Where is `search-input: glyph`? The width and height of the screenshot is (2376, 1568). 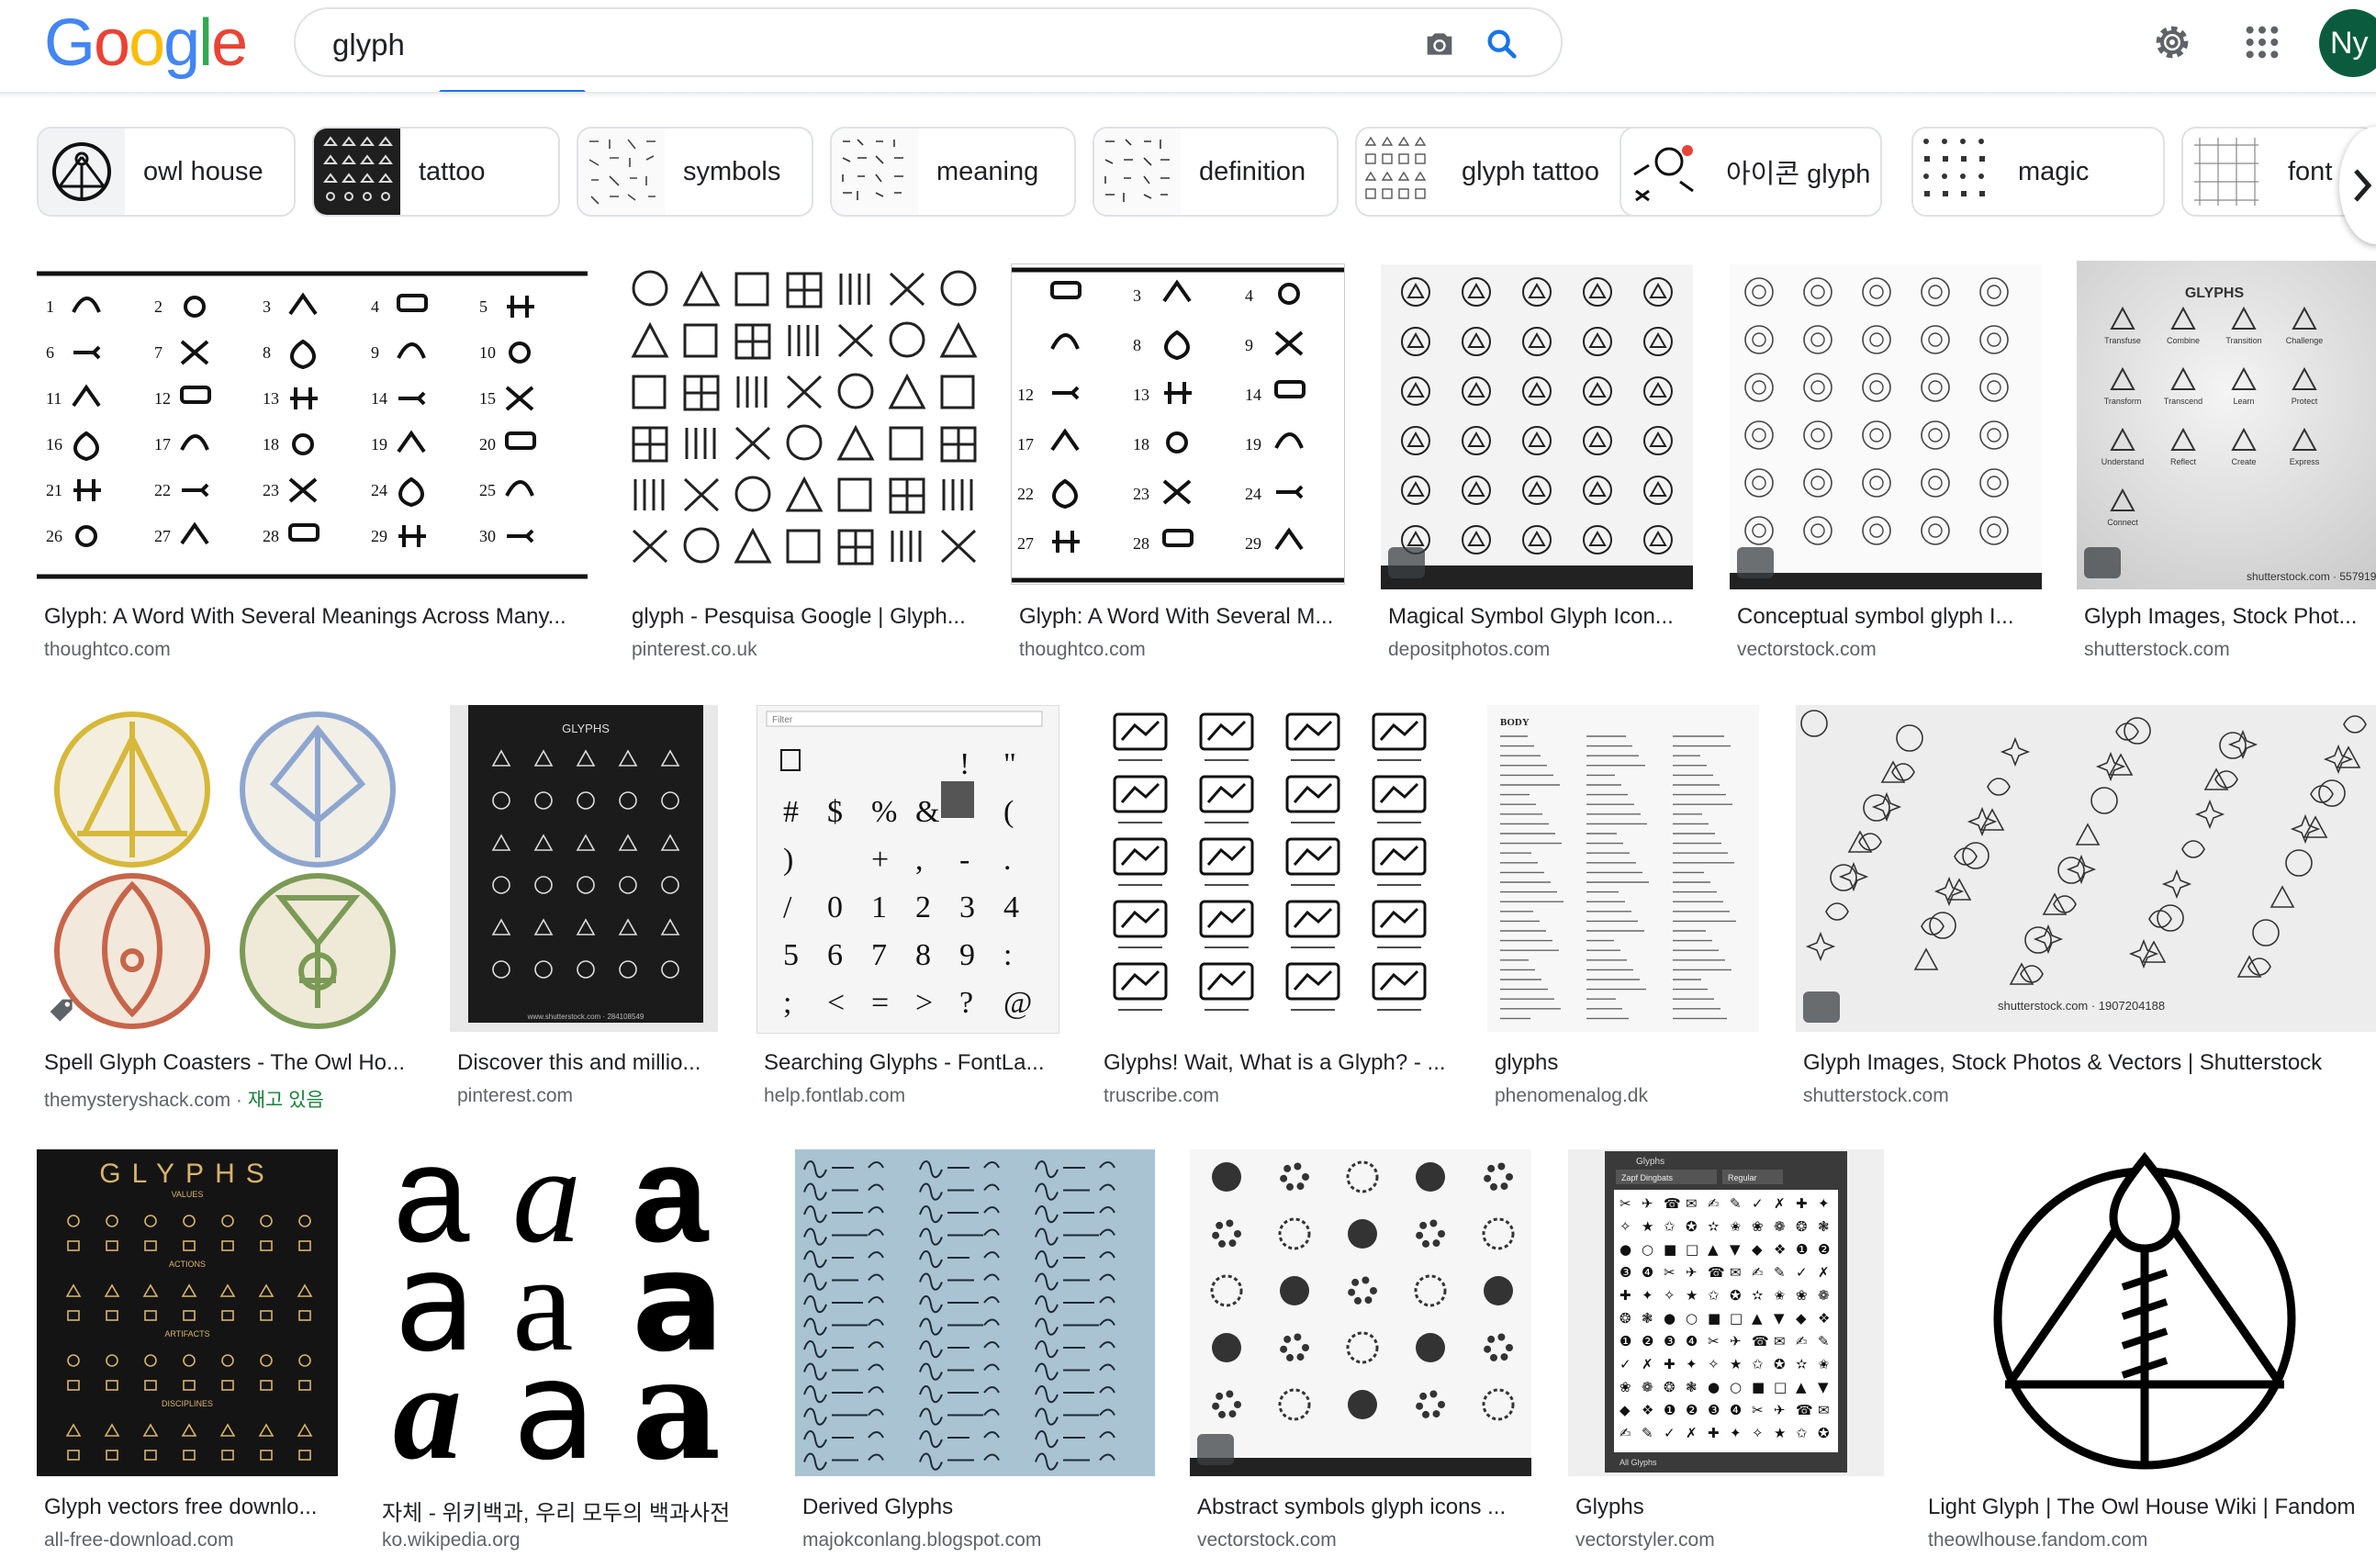 search-input: glyph is located at coordinates (368, 45).